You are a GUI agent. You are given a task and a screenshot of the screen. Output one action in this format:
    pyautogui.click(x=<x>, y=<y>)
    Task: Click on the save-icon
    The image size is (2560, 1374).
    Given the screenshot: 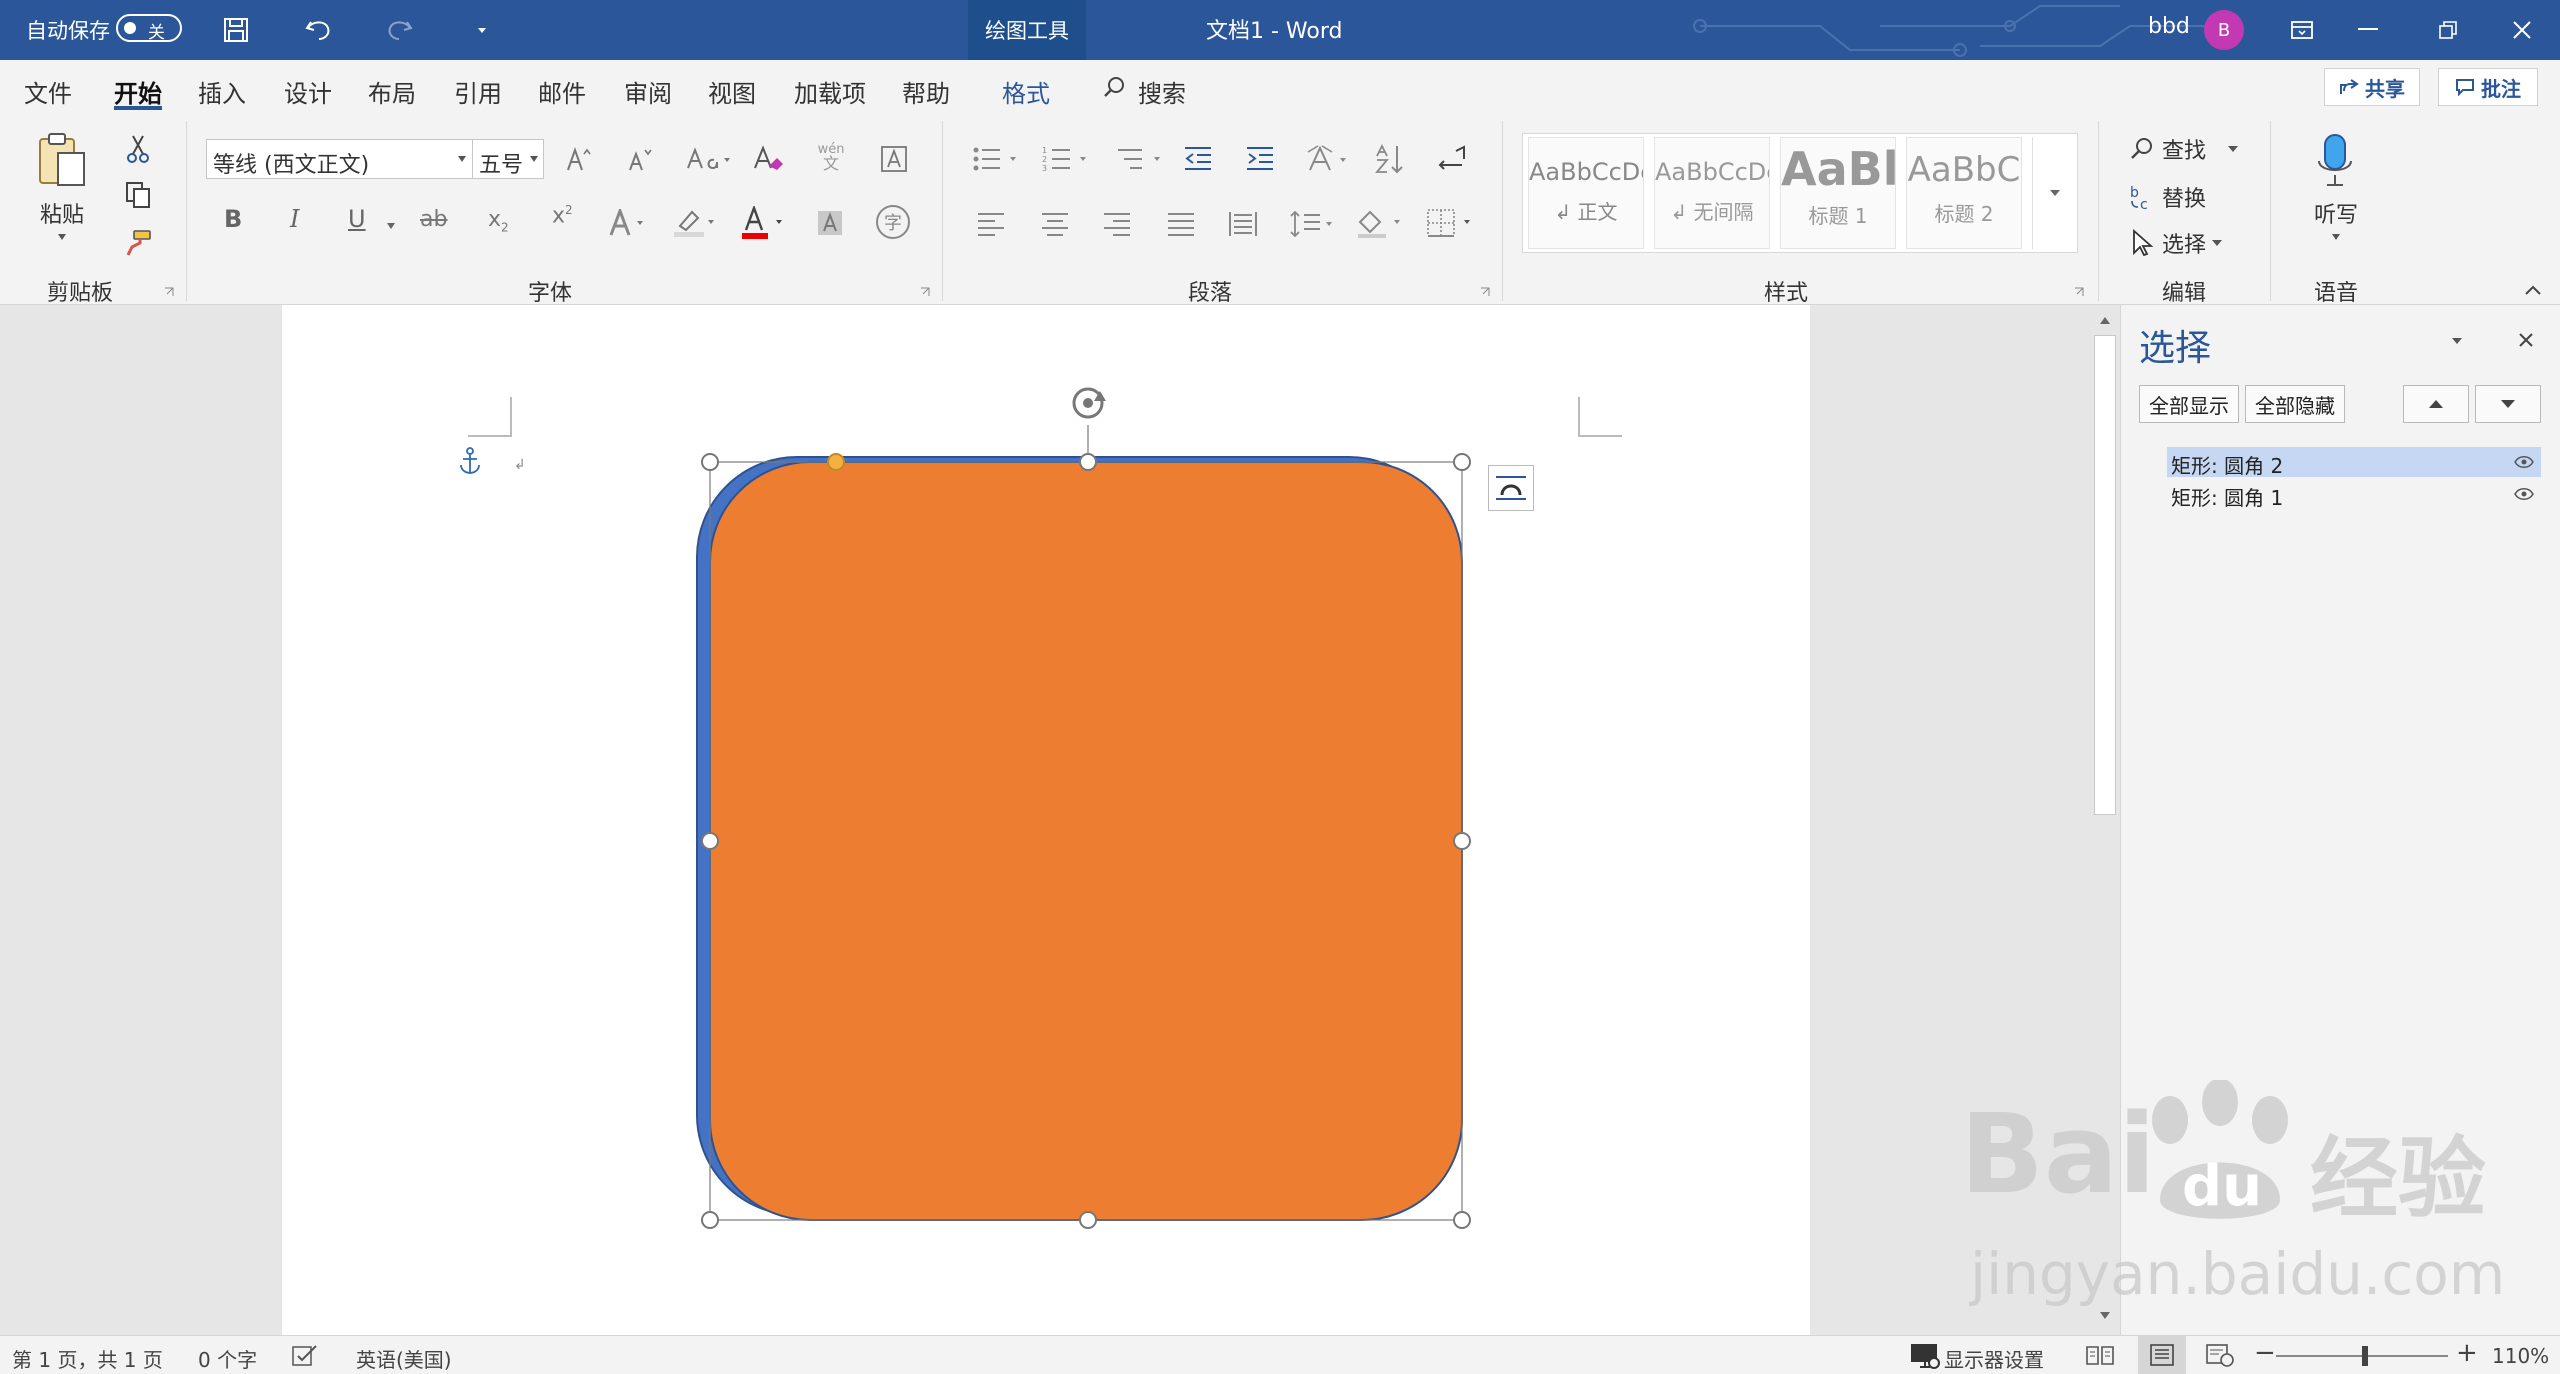 What is the action you would take?
    pyautogui.click(x=236, y=30)
    